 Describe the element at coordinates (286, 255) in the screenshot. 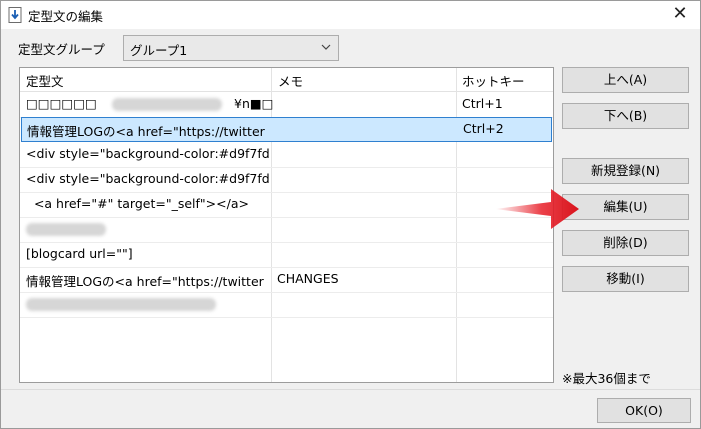

I see `list-row: [blogcard url=""]` at that location.